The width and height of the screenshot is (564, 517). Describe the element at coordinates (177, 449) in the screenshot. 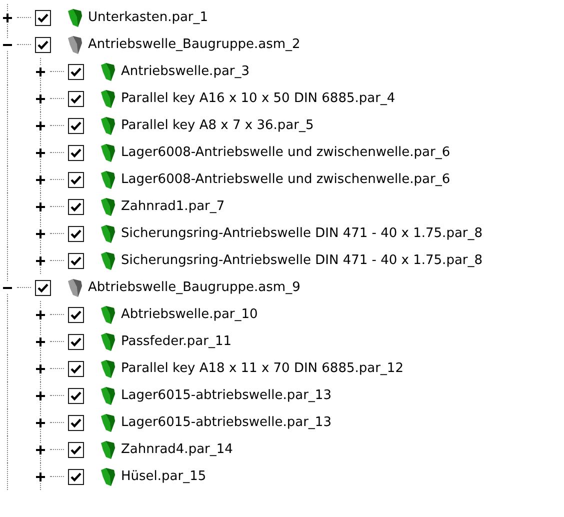

I see `tree-item-label: Zahnrad4.par_14` at that location.